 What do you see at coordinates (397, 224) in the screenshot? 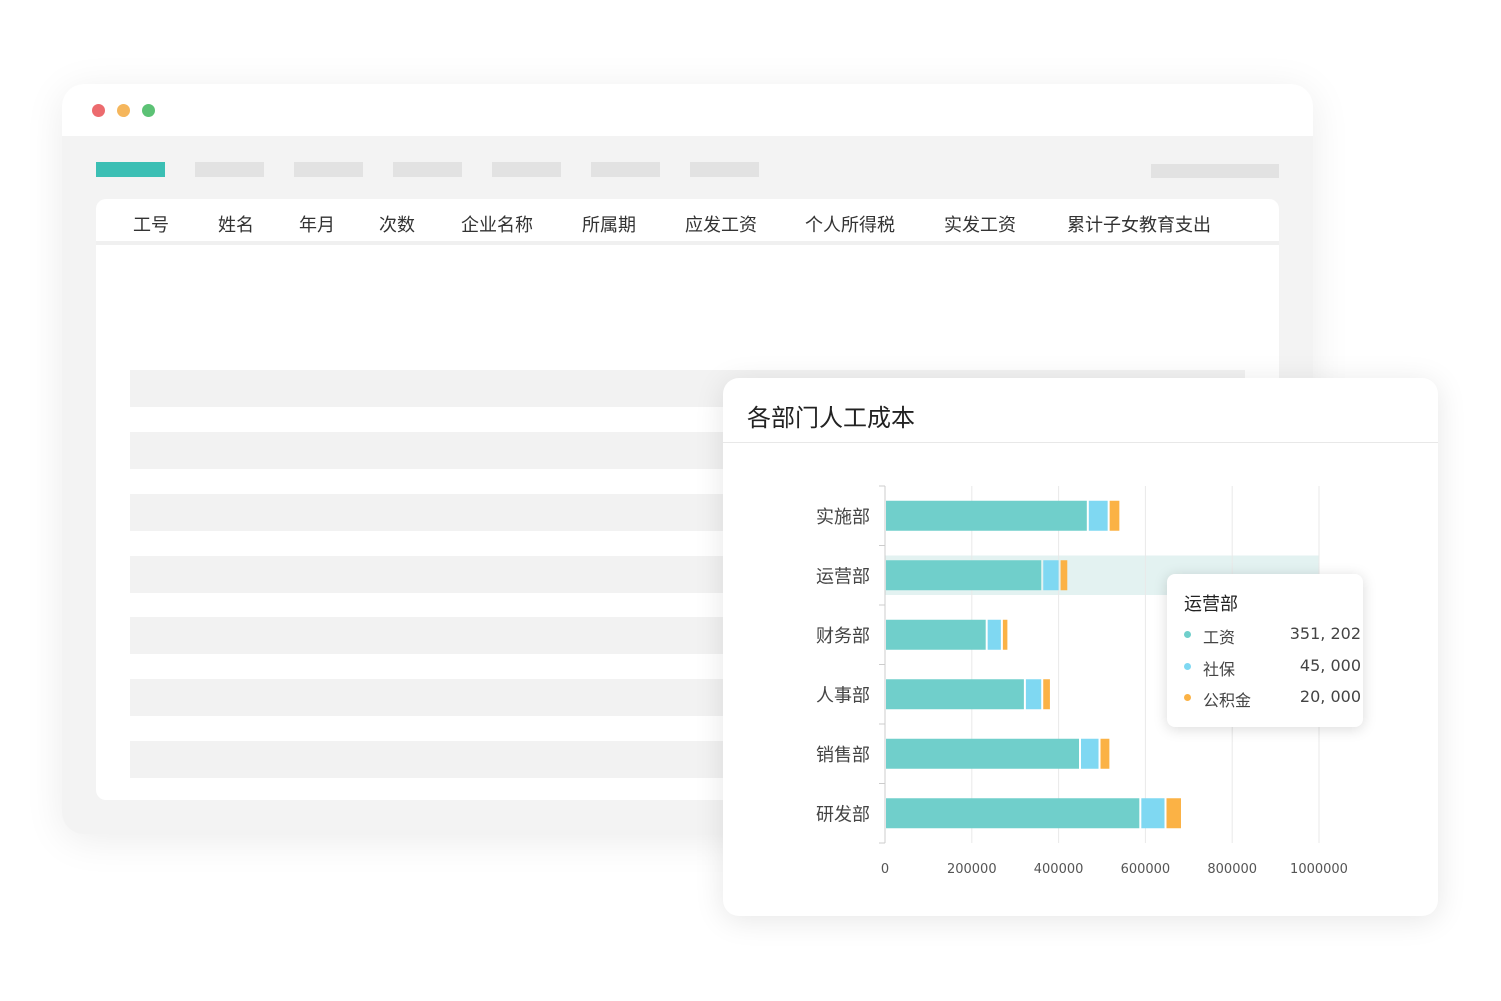
I see `column-header-count: 次数` at bounding box center [397, 224].